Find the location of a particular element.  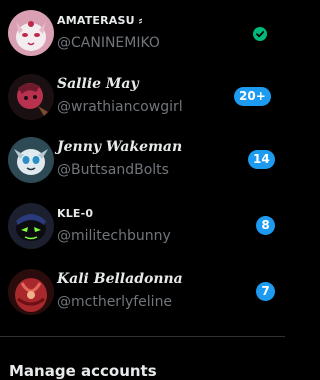

account-display-name: Jenny Wakeman is located at coordinates (120, 147).